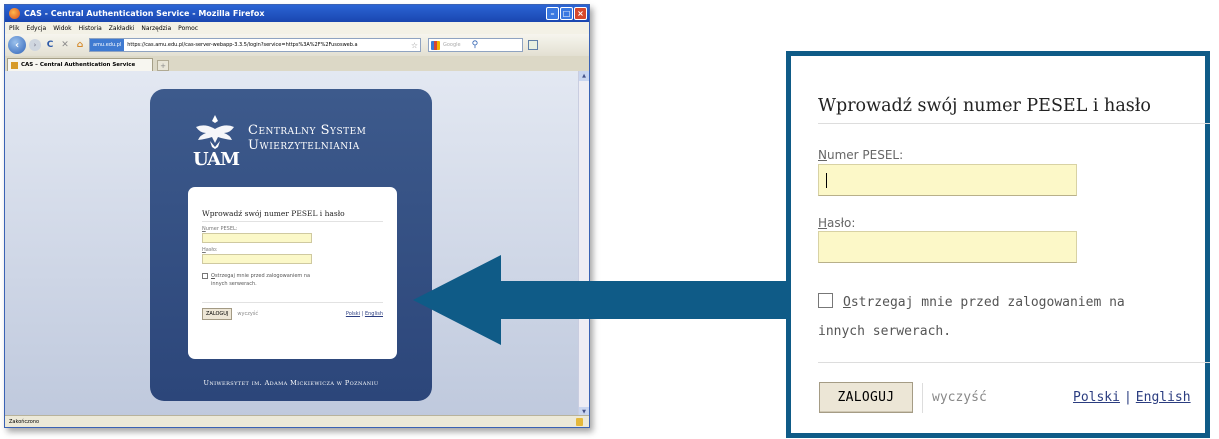 The height and width of the screenshot is (439, 1219). I want to click on password-input, so click(947, 247).